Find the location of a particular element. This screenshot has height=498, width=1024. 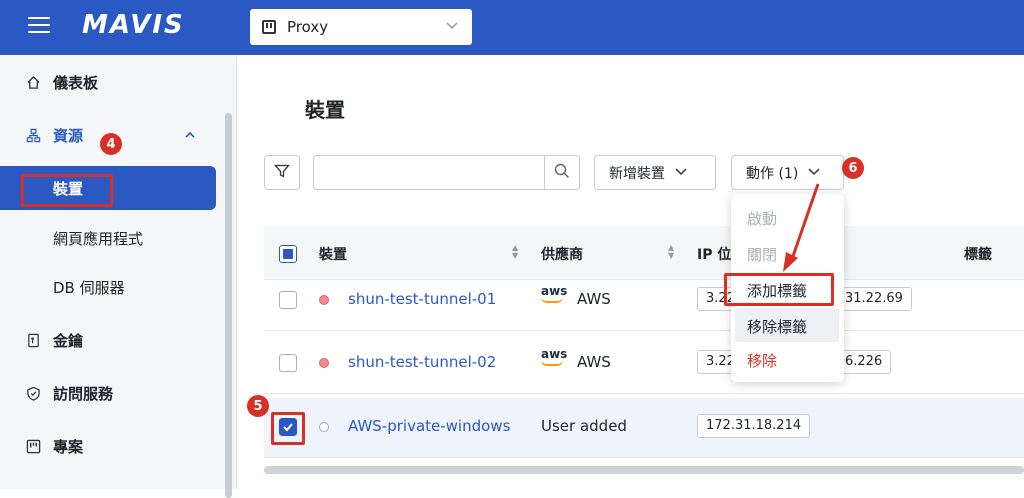

home-icon is located at coordinates (33, 82).